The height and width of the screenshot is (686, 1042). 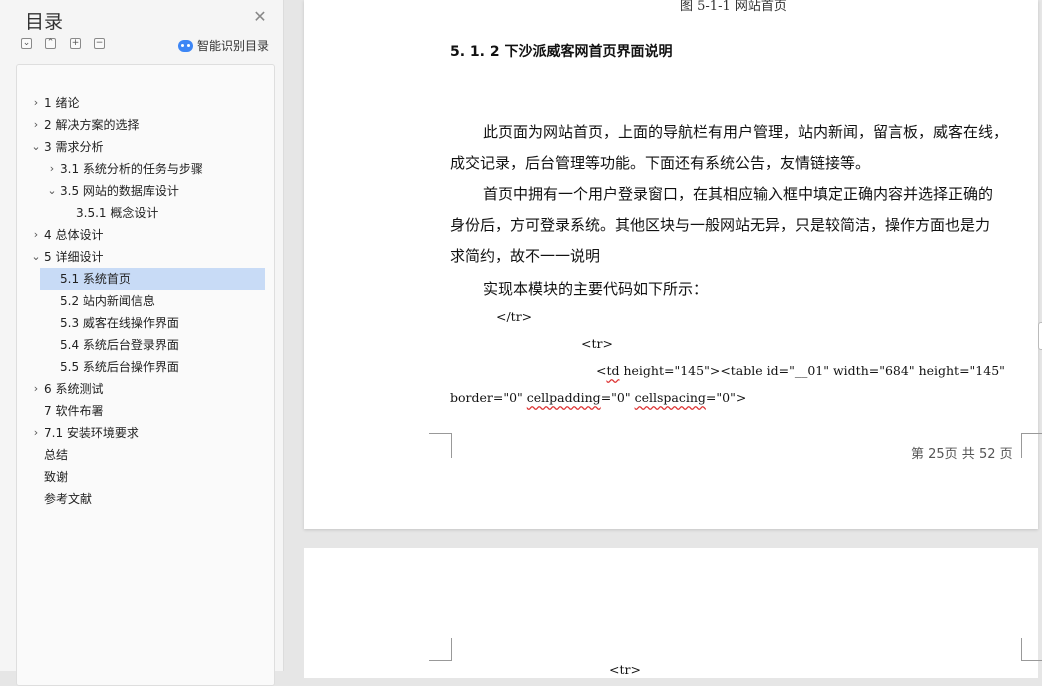 I want to click on toc-item-7: 7 软件布署, so click(x=145, y=411).